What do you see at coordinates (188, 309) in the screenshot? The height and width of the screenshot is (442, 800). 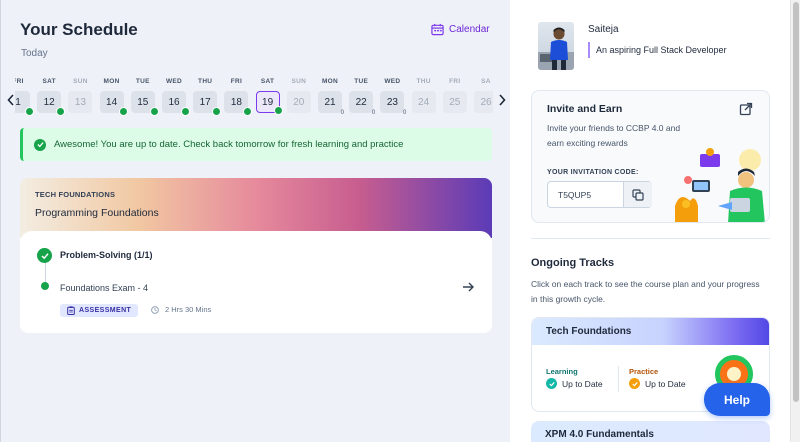 I see `duration-text: 2 Hrs 30 Mins` at bounding box center [188, 309].